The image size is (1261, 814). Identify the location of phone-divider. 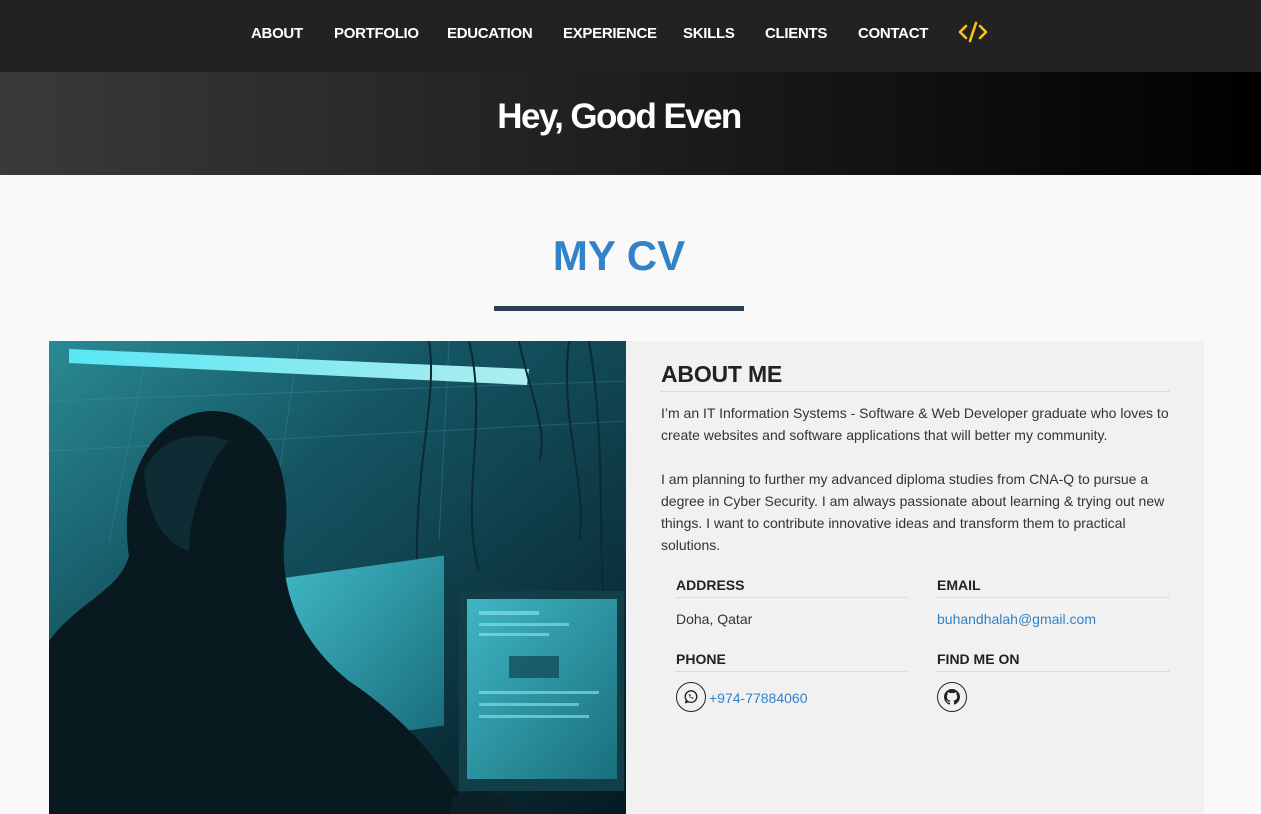
(792, 671).